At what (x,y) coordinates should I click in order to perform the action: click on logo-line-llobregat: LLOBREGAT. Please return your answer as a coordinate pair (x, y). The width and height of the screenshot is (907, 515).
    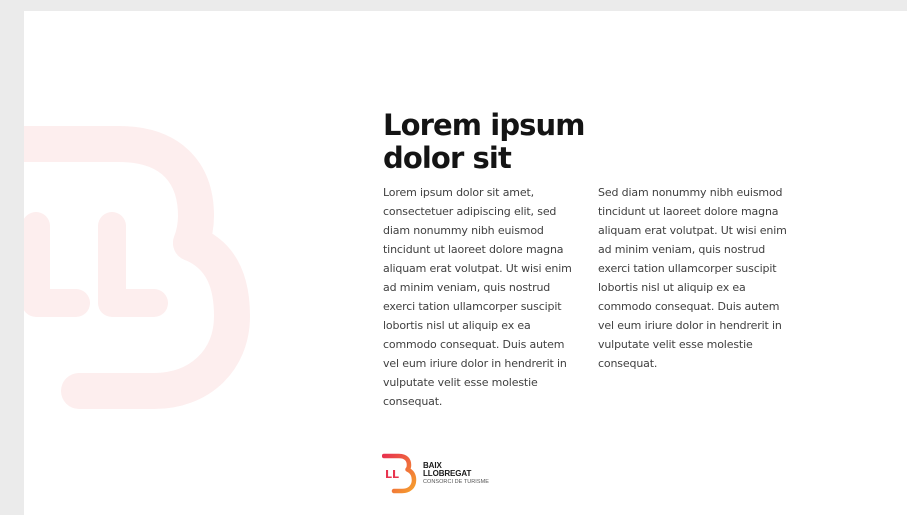
    Looking at the image, I should click on (447, 473).